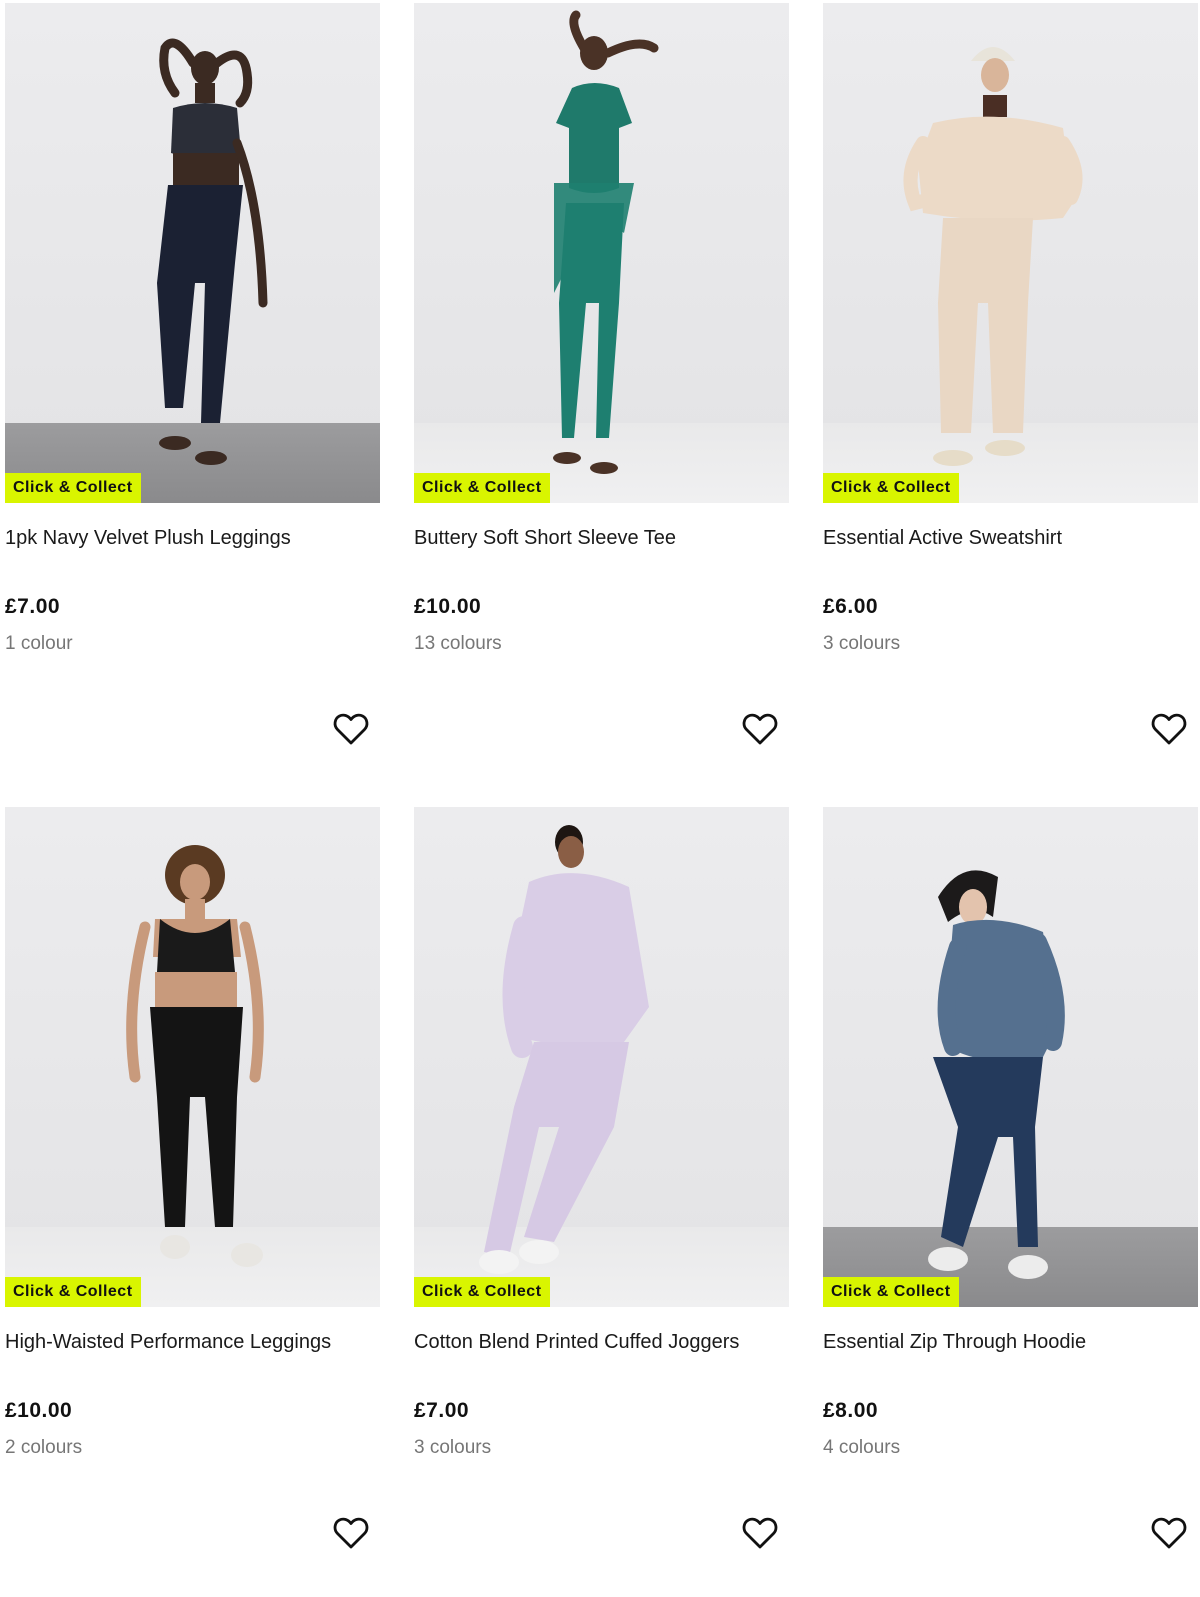 The image size is (1200, 1597). I want to click on product-title: Cotton Blend Printed Cuffed Joggers, so click(576, 1342).